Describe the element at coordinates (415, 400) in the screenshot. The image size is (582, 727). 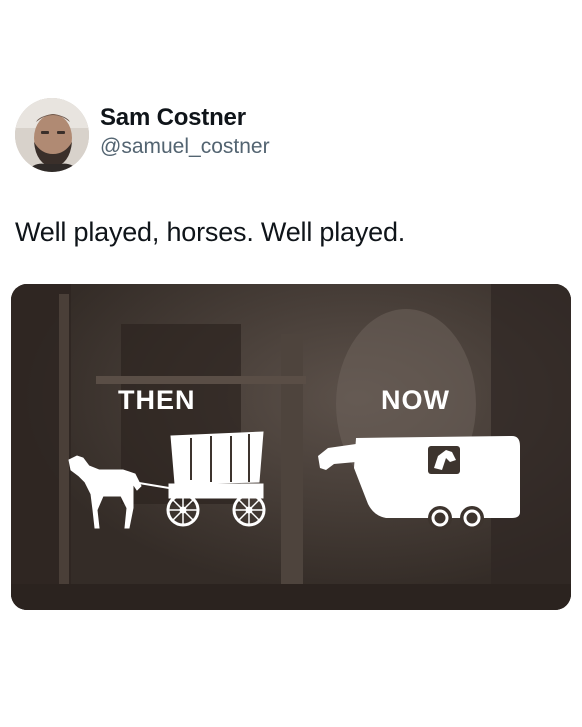
I see `now-label: NOW` at that location.